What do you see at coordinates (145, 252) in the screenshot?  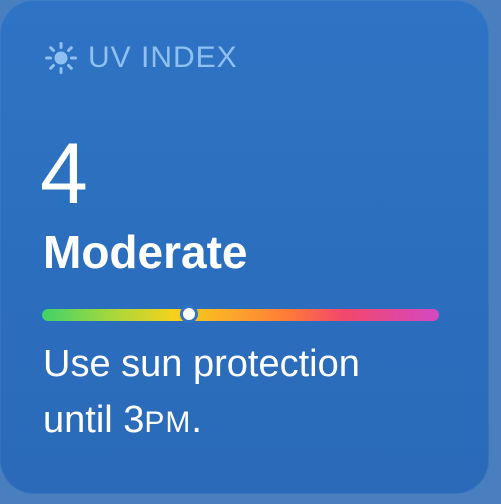 I see `uv-category-label: Moderate` at bounding box center [145, 252].